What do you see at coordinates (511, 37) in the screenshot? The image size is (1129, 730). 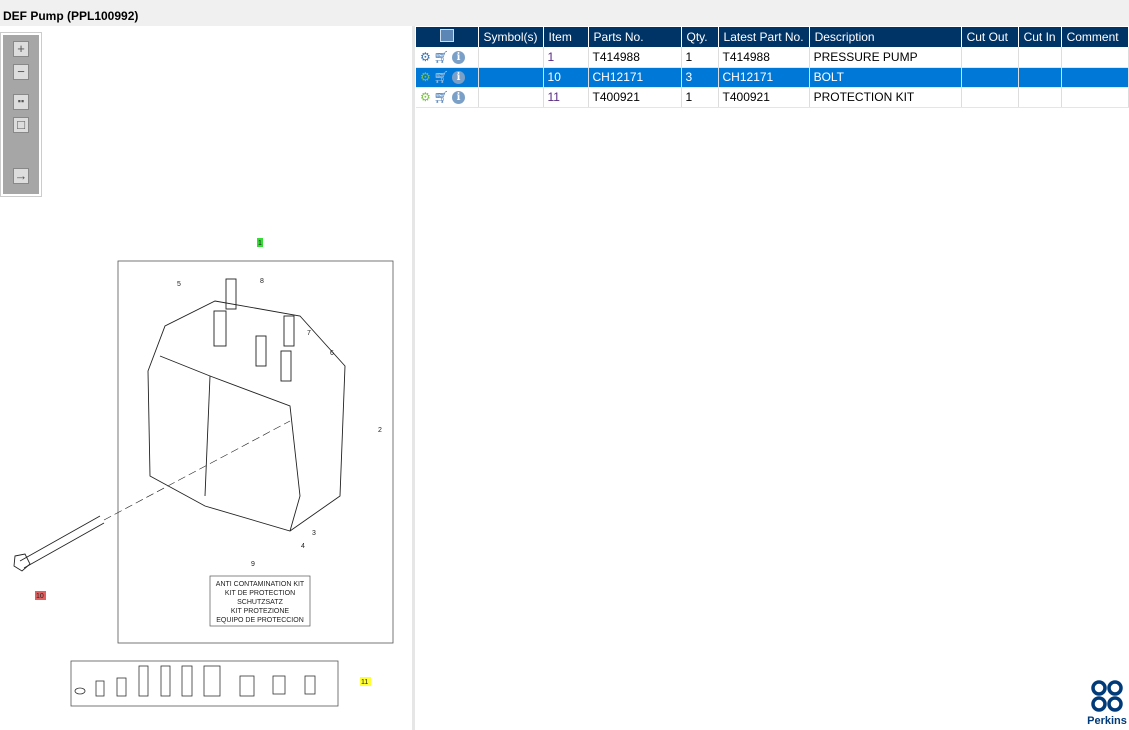 I see `column-symbols: Symbol(s)` at bounding box center [511, 37].